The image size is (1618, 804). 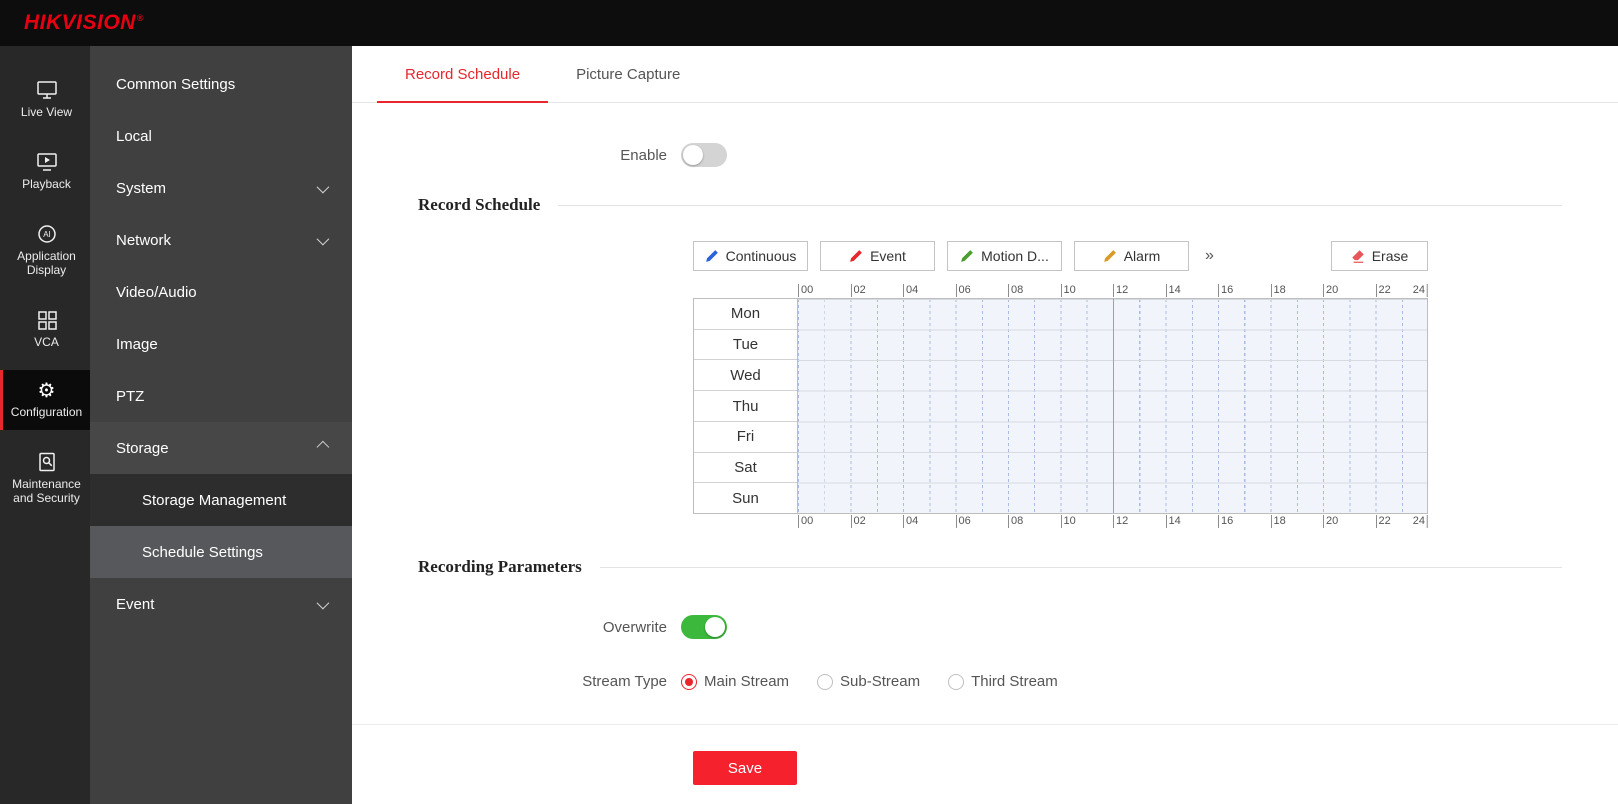 What do you see at coordinates (144, 240) in the screenshot?
I see `menu-item-label: Network` at bounding box center [144, 240].